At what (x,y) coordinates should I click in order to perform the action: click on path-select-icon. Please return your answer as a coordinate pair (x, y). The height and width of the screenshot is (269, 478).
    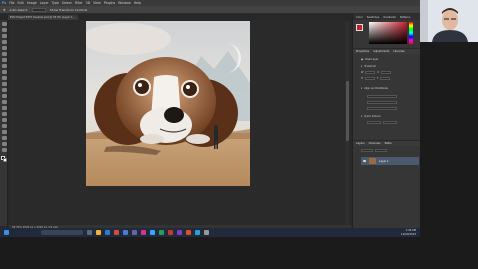
    Looking at the image, I should click on (4, 126).